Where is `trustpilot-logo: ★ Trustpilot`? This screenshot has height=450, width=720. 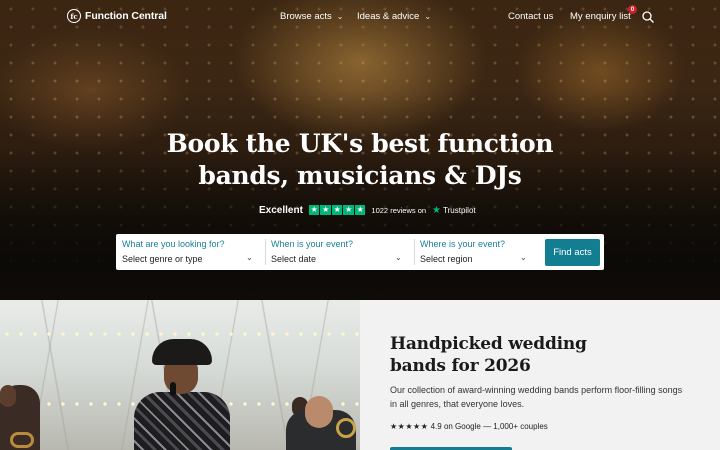
trustpilot-logo: ★ Trustpilot is located at coordinates (454, 210).